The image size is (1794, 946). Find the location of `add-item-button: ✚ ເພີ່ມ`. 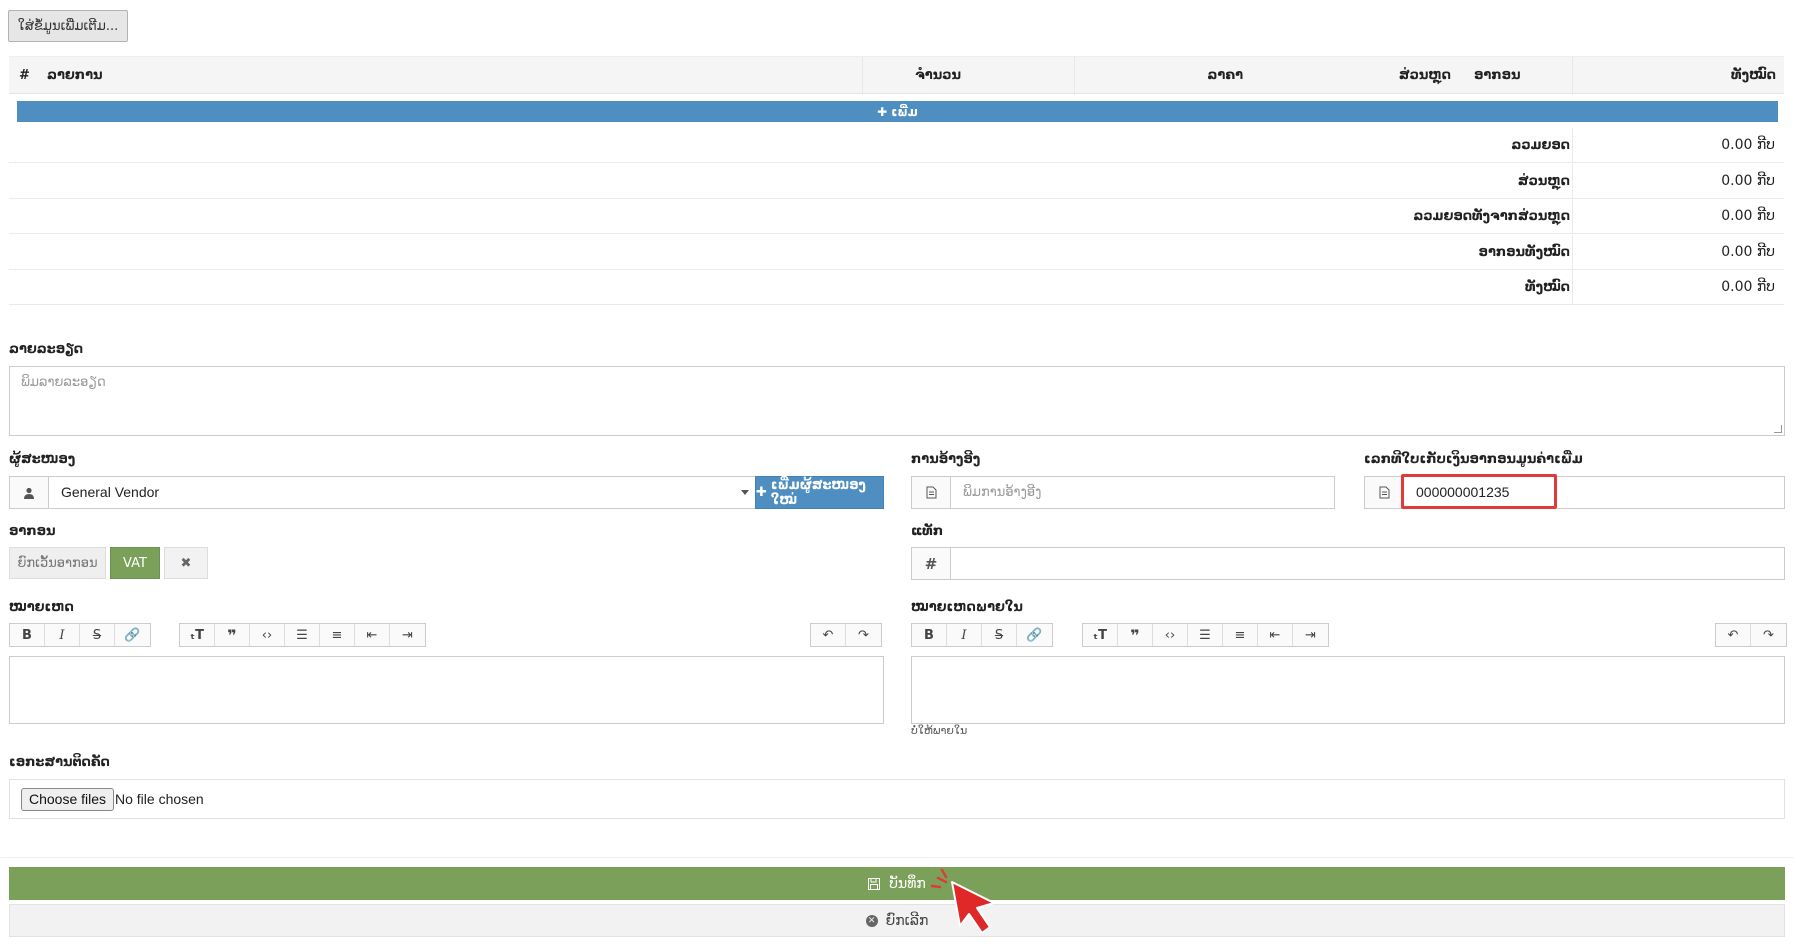

add-item-button: ✚ ເພີ່ມ is located at coordinates (897, 111).